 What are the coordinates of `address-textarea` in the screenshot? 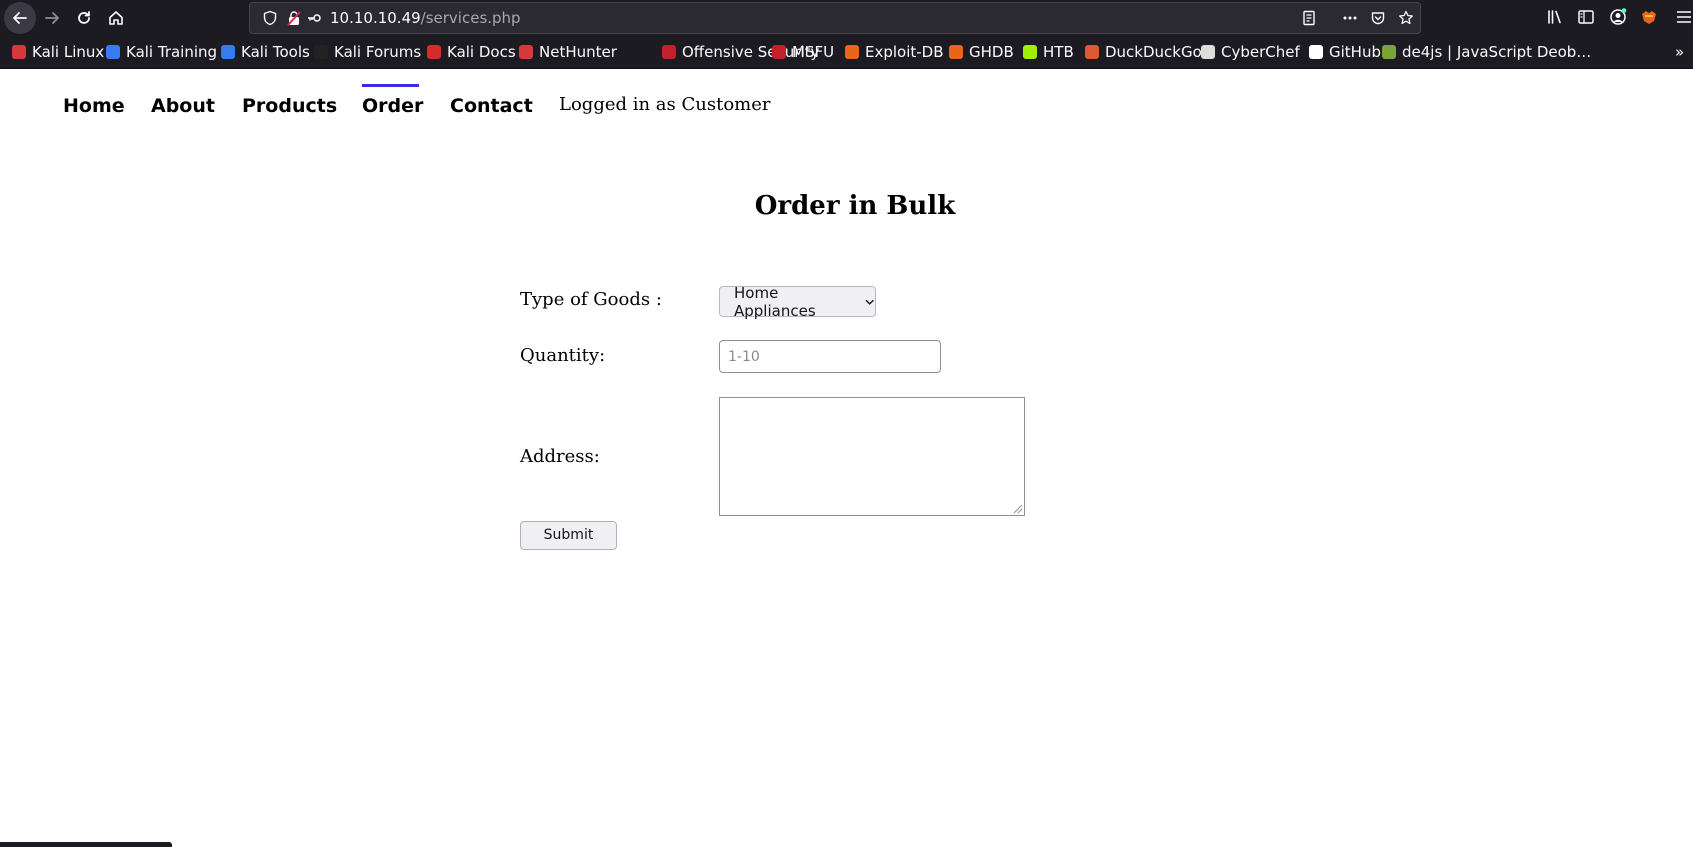 It's located at (872, 456).